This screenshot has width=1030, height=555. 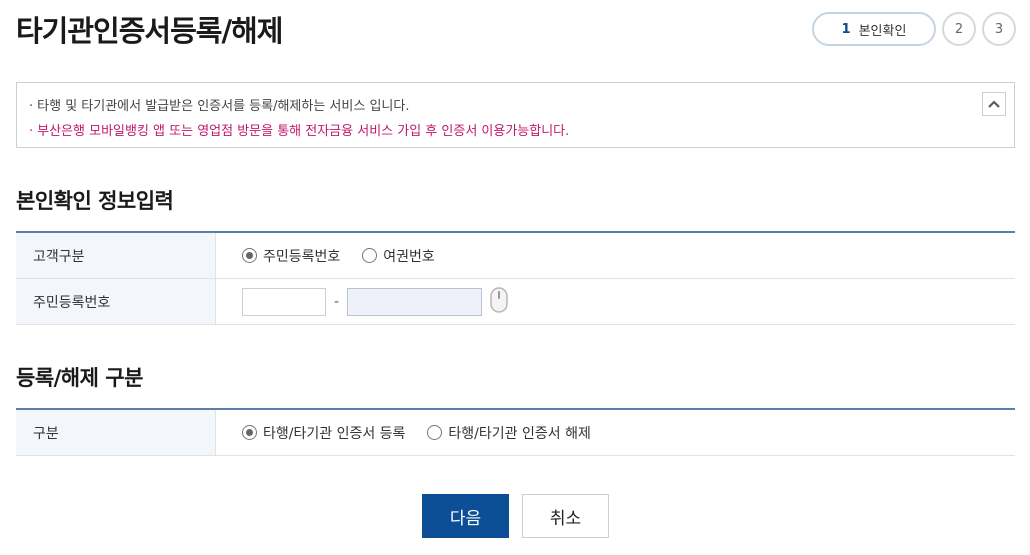 What do you see at coordinates (337, 301) in the screenshot?
I see `rrn-dash: -` at bounding box center [337, 301].